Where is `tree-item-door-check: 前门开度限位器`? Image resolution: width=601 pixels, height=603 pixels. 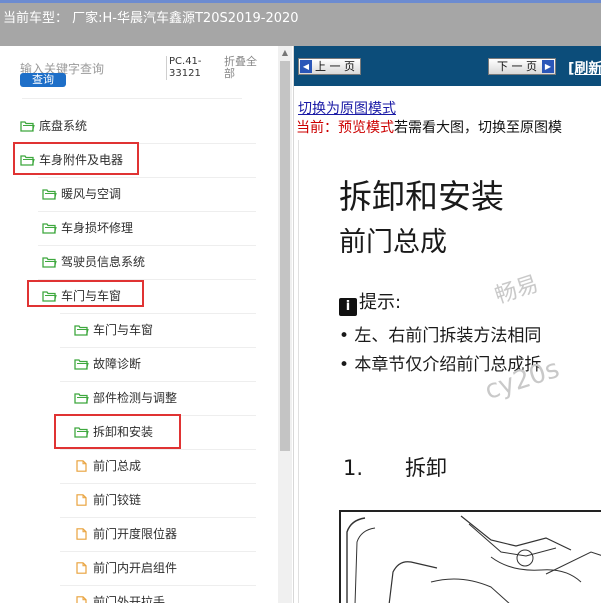 tree-item-door-check: 前门开度限位器 is located at coordinates (125, 534).